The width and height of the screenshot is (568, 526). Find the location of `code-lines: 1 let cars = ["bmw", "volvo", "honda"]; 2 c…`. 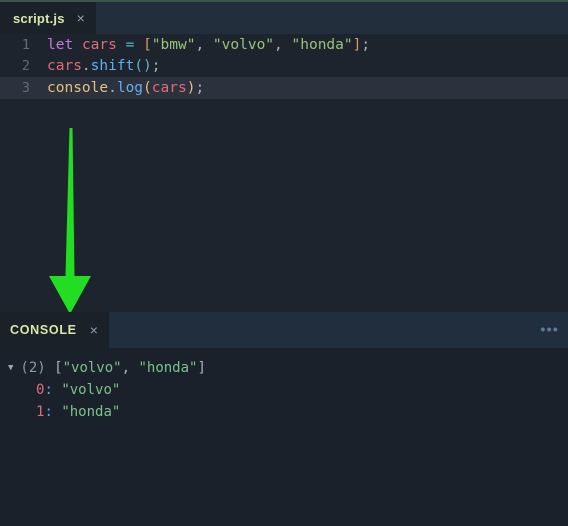

code-lines: 1 let cars = ["bmw", "volvo", "honda"]; 2 c… is located at coordinates (284, 66).